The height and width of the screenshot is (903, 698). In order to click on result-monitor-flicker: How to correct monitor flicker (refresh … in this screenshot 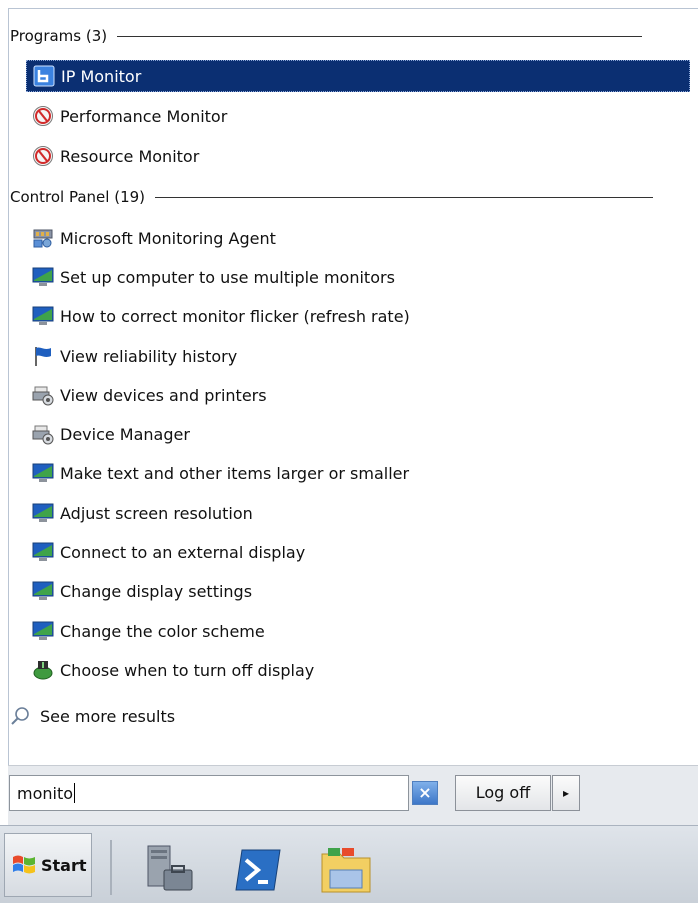, I will do `click(358, 316)`.